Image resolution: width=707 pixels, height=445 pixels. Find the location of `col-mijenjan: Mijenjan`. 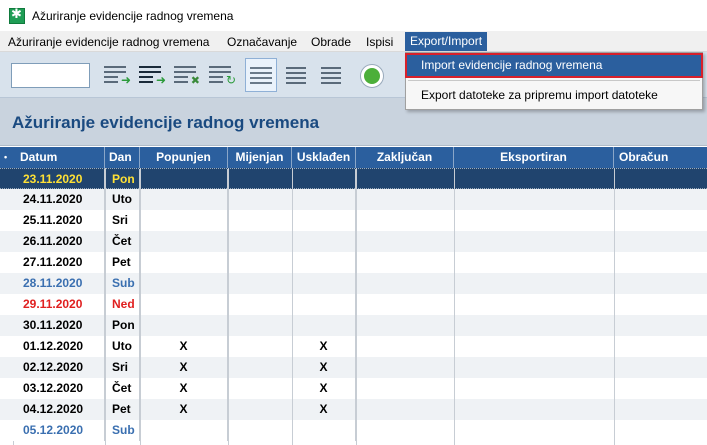

col-mijenjan: Mijenjan is located at coordinates (260, 157).